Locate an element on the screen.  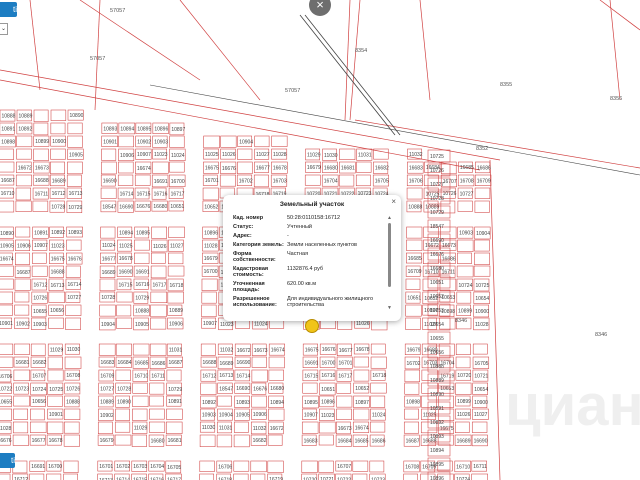
parcel-number-label: 10889 is located at coordinates (437, 381).